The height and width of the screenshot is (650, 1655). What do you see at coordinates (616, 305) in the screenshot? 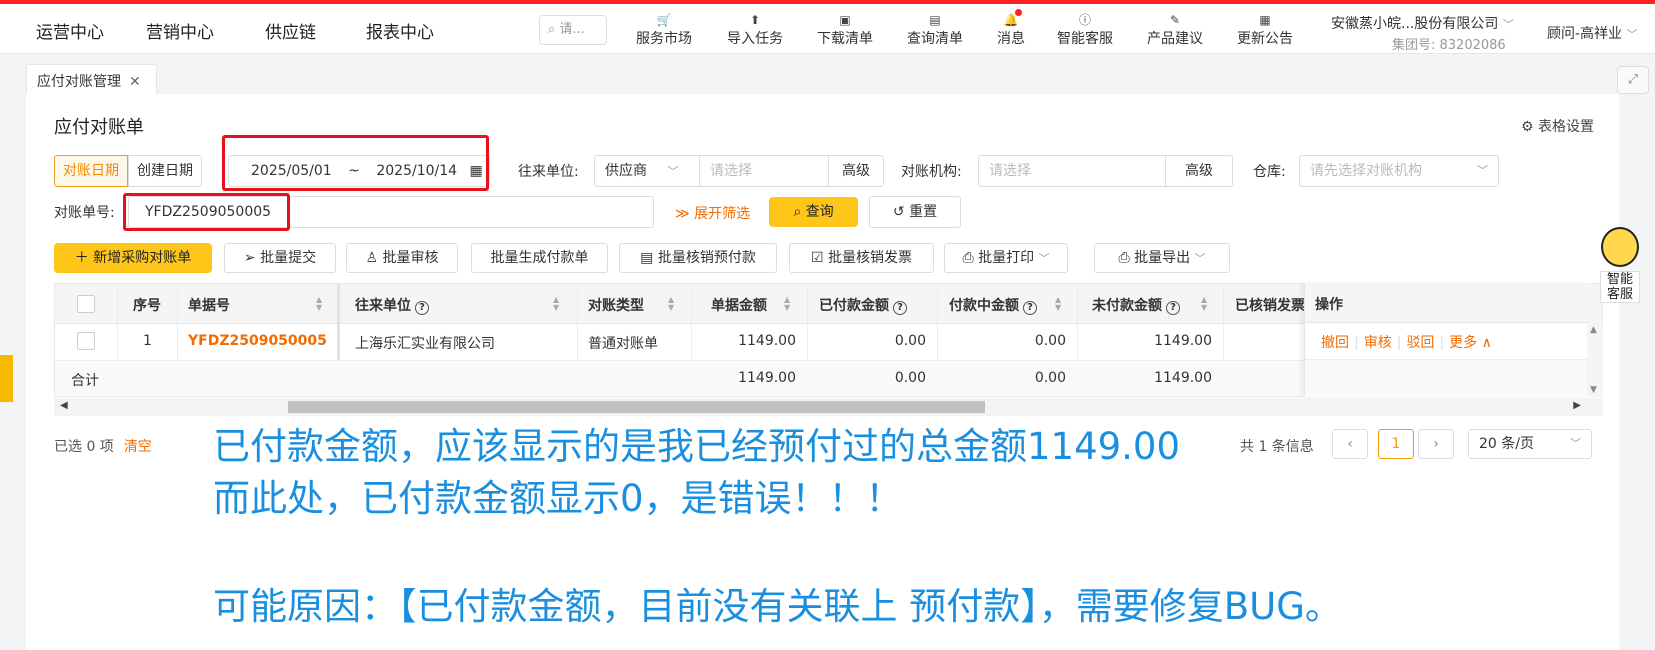
I see `header-type: 对账类型` at bounding box center [616, 305].